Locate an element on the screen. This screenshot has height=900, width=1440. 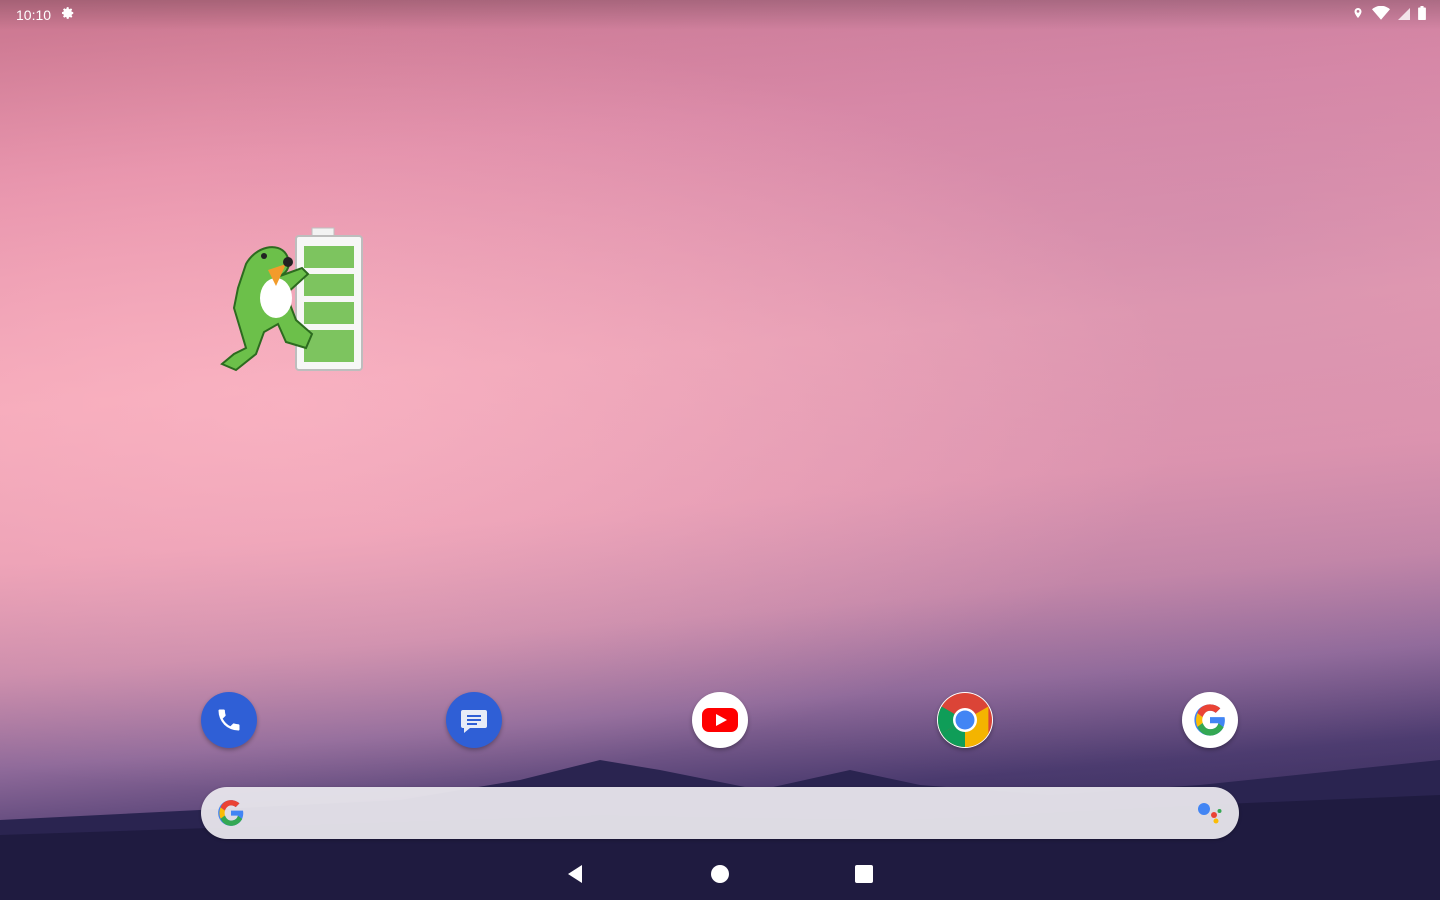
home-icon is located at coordinates (720, 874).